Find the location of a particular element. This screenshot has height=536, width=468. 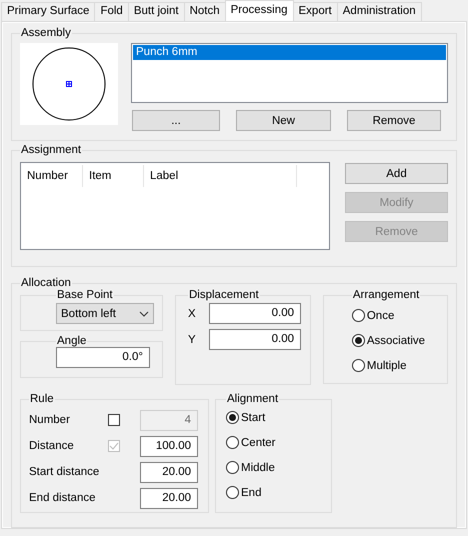

chevron-down-icon is located at coordinates (144, 313).